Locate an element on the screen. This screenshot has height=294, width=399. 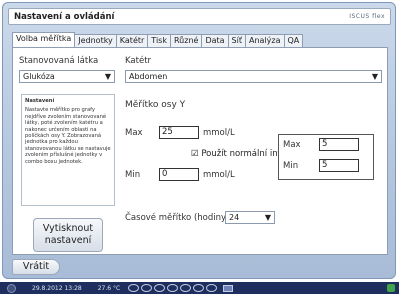
normal-max-label: Max is located at coordinates (292, 145).